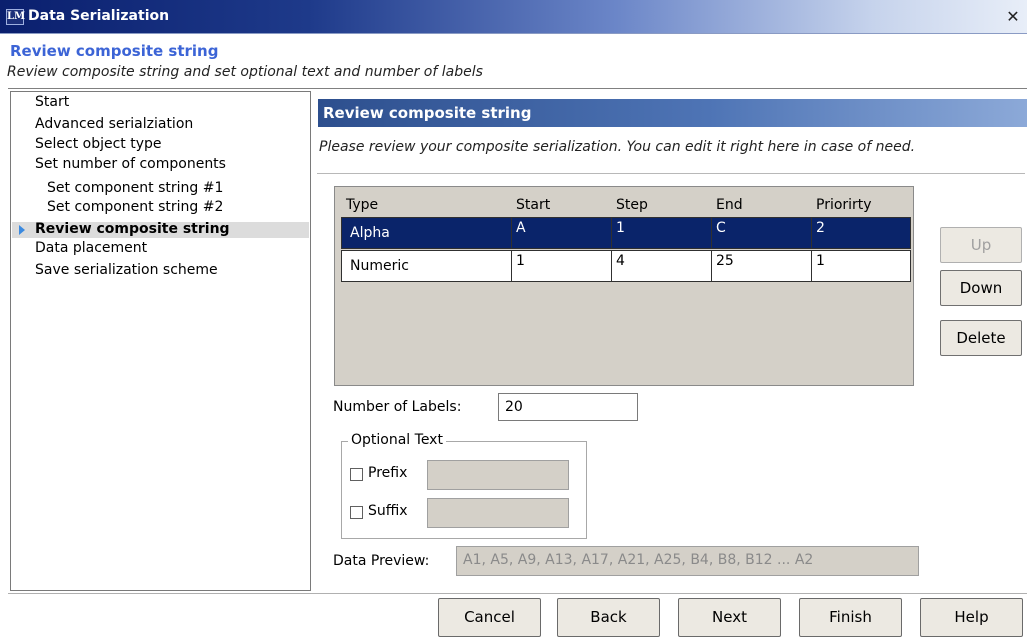  What do you see at coordinates (15, 17) in the screenshot?
I see `app-logo-icon: LM` at bounding box center [15, 17].